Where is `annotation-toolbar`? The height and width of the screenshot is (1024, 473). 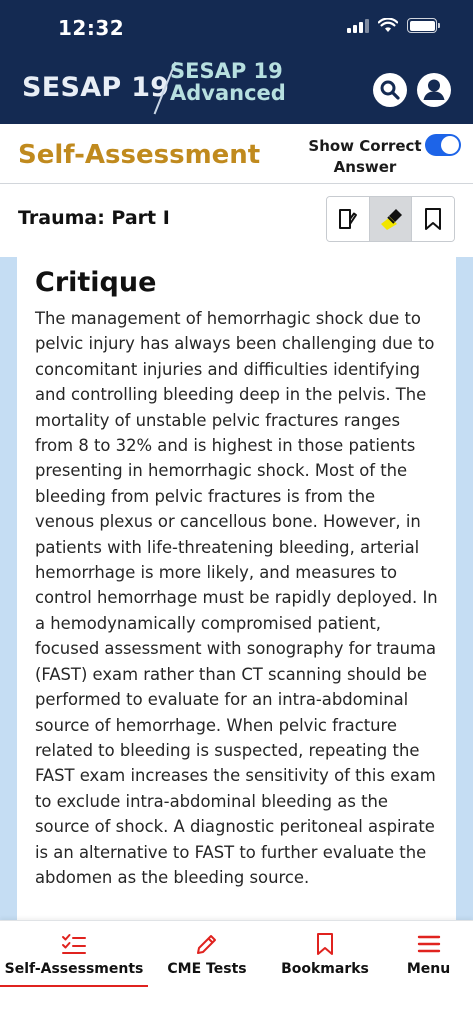 annotation-toolbar is located at coordinates (390, 219).